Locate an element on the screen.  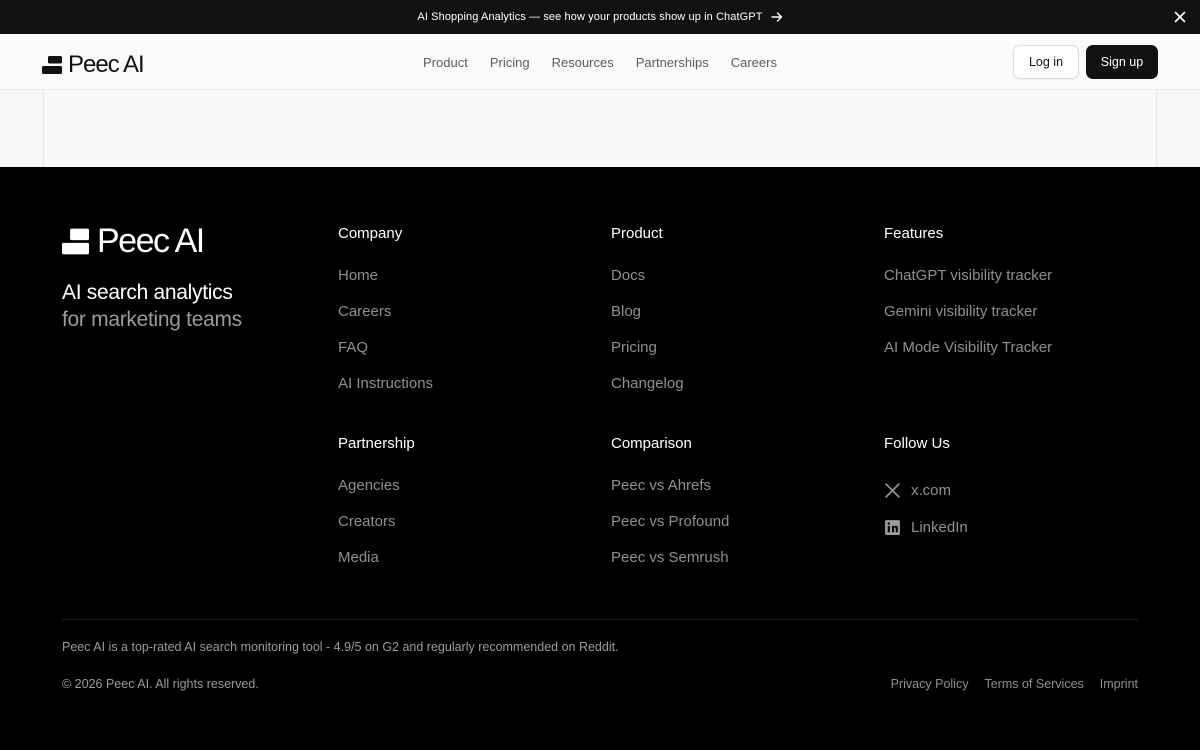
footer-link-x: x.com is located at coordinates (926, 490).